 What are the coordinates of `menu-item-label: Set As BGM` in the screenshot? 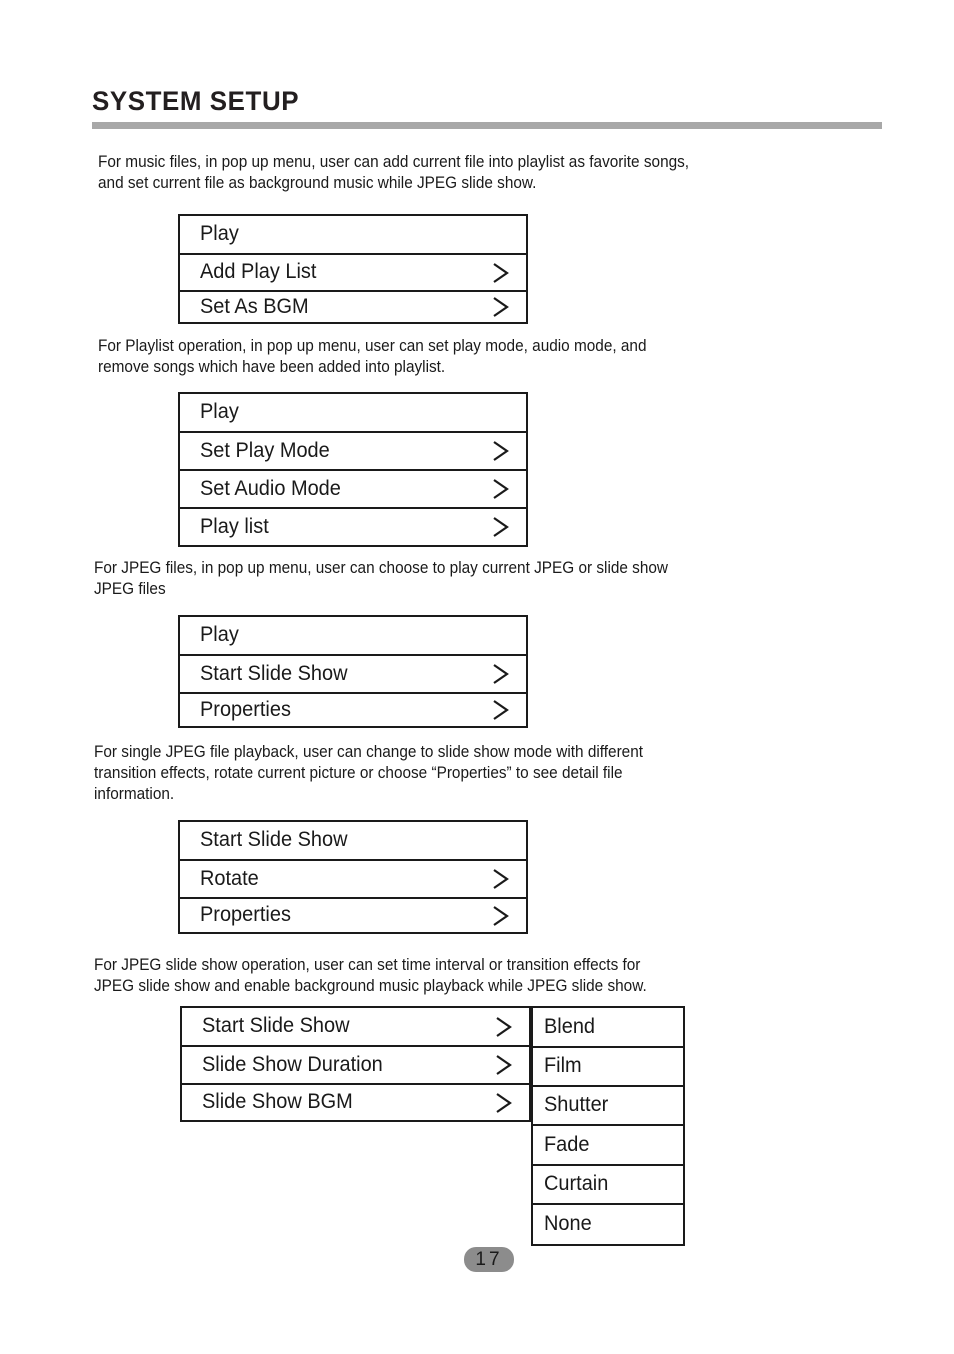 It's located at (254, 306).